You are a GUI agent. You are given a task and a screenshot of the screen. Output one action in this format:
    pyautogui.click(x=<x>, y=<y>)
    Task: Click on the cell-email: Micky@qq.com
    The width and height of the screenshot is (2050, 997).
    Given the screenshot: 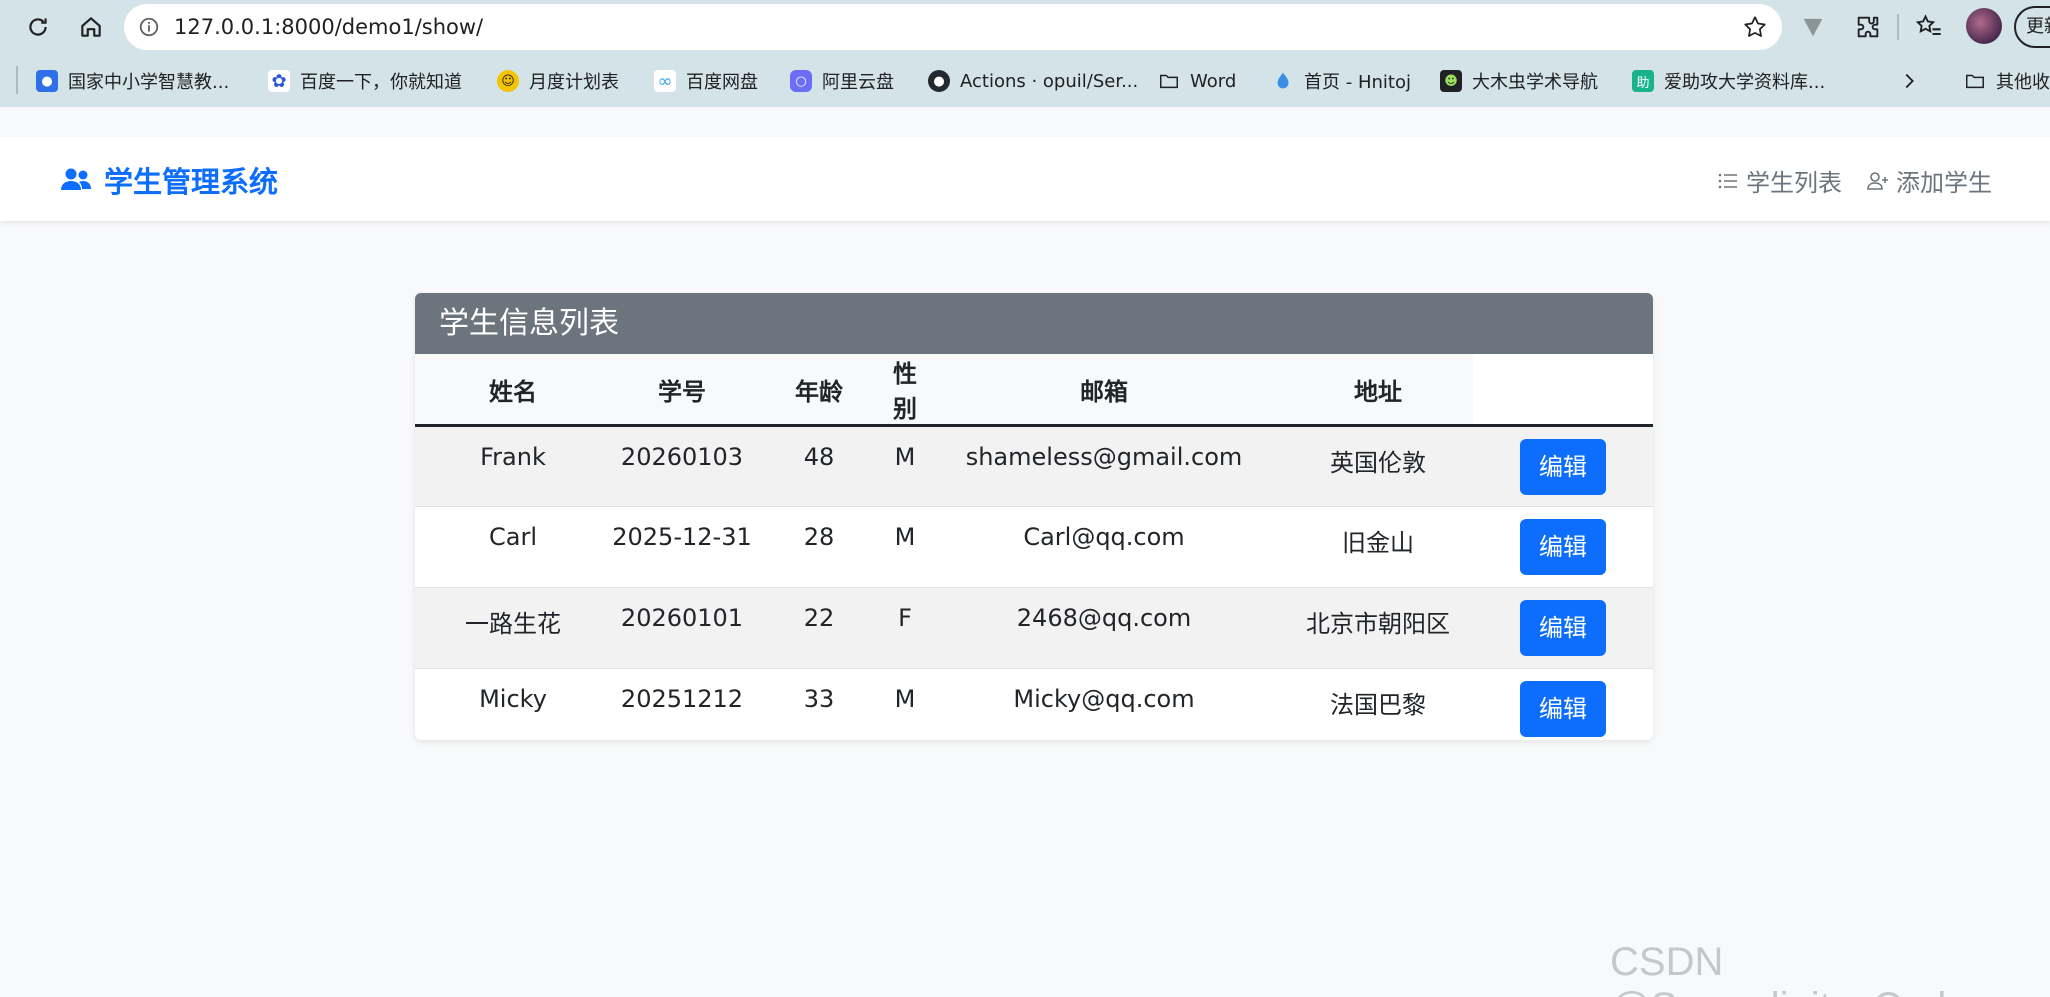 What is the action you would take?
    pyautogui.click(x=1104, y=704)
    